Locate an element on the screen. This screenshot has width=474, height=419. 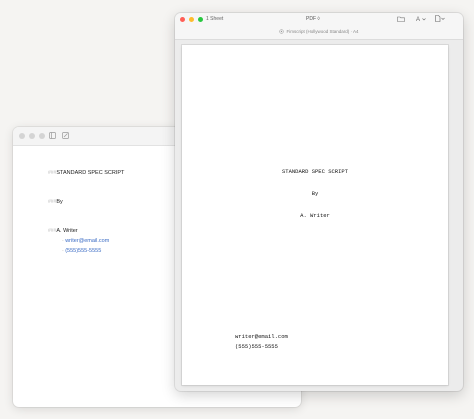
page-phone: (555)555-5555 is located at coordinates (256, 346).